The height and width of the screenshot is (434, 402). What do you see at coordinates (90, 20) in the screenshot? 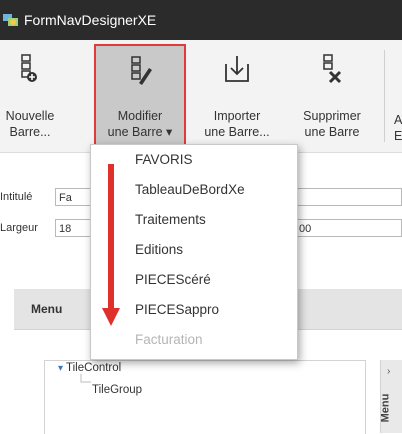
I see `window-title: FormNavDesignerXE` at bounding box center [90, 20].